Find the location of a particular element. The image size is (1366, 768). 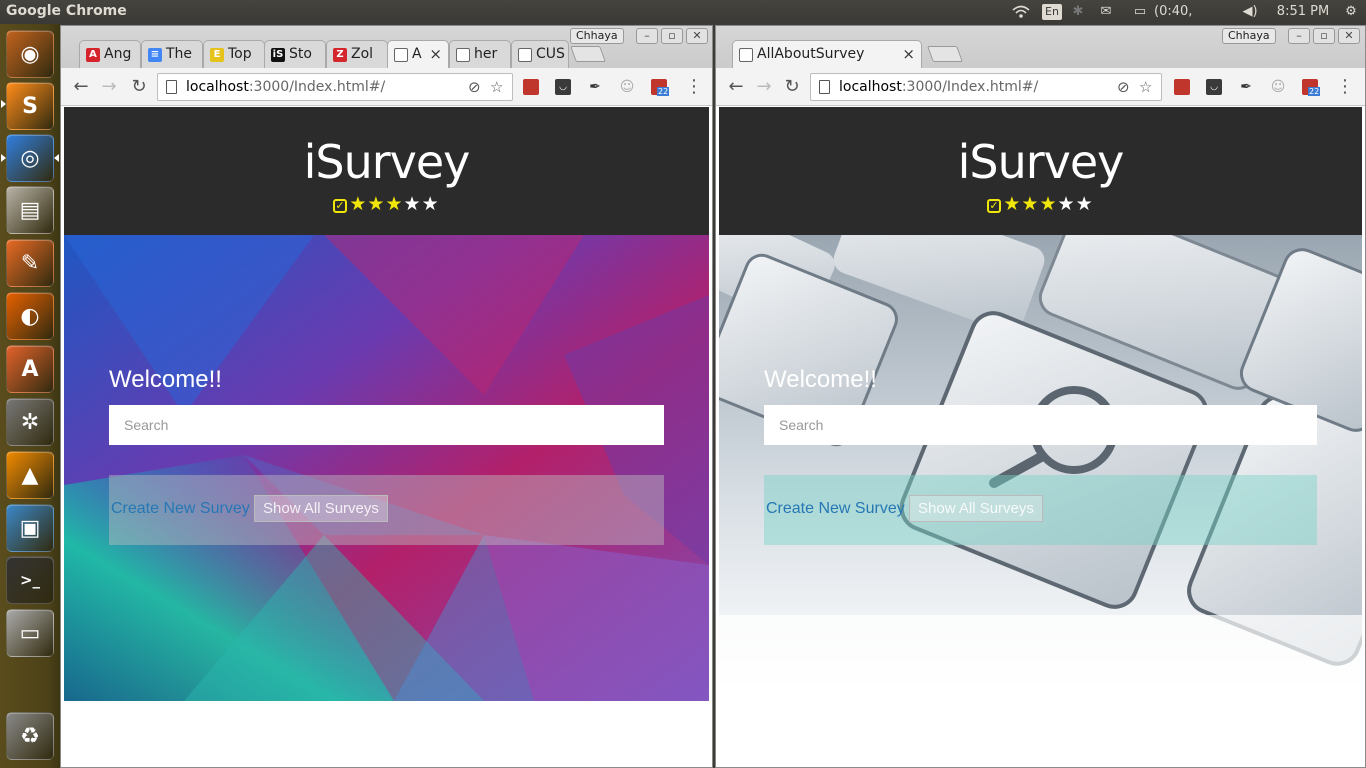

ubuntu-dash-icon: ◉ is located at coordinates (30, 54).